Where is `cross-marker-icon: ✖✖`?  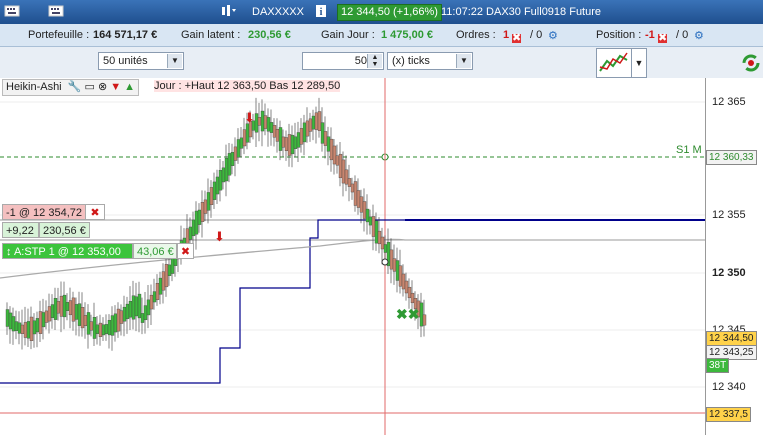 cross-marker-icon: ✖✖ is located at coordinates (407, 314).